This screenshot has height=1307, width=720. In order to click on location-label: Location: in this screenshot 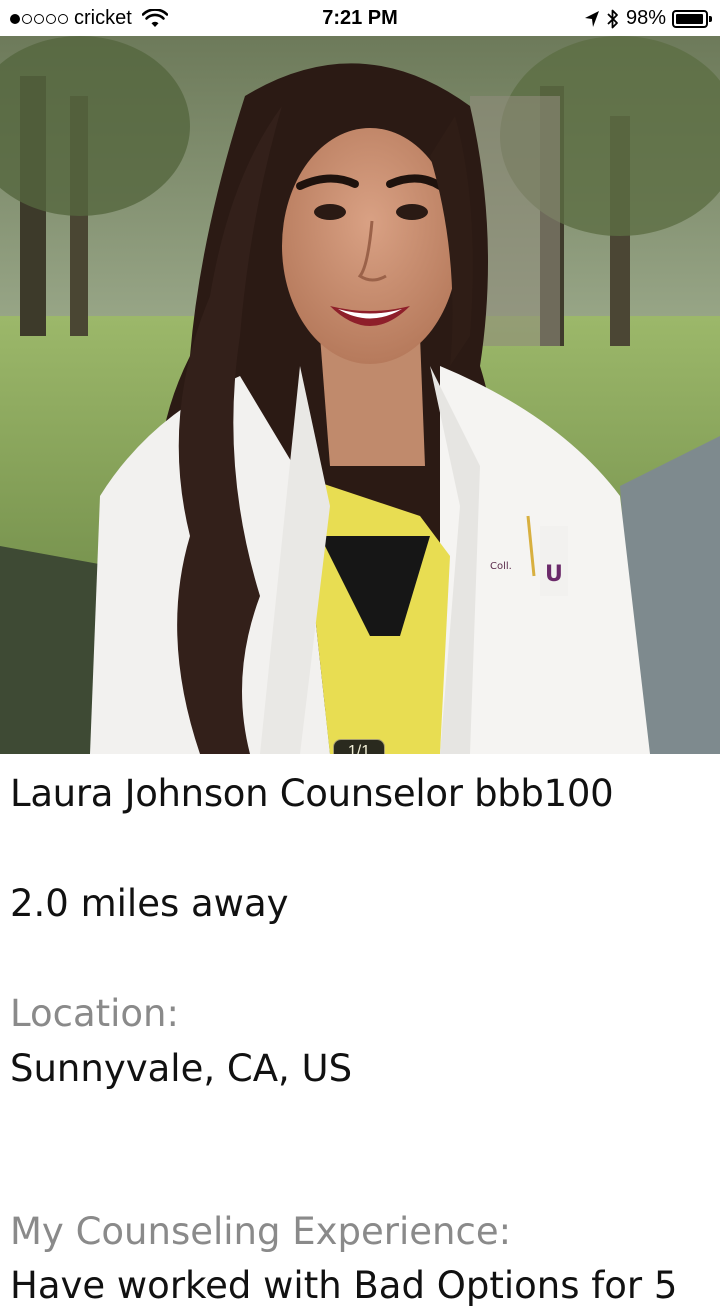, I will do `click(94, 1013)`.